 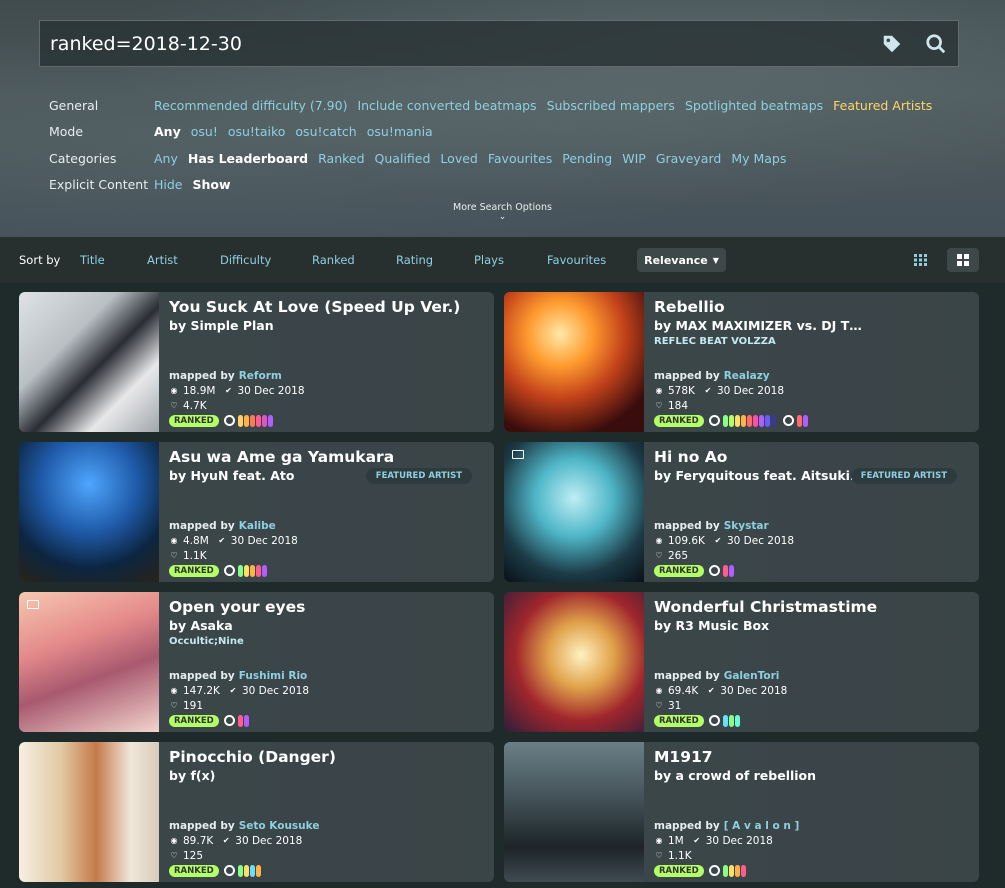 I want to click on beatmap-title: You Suck At Love (Speed Up Ver.), so click(x=326, y=307).